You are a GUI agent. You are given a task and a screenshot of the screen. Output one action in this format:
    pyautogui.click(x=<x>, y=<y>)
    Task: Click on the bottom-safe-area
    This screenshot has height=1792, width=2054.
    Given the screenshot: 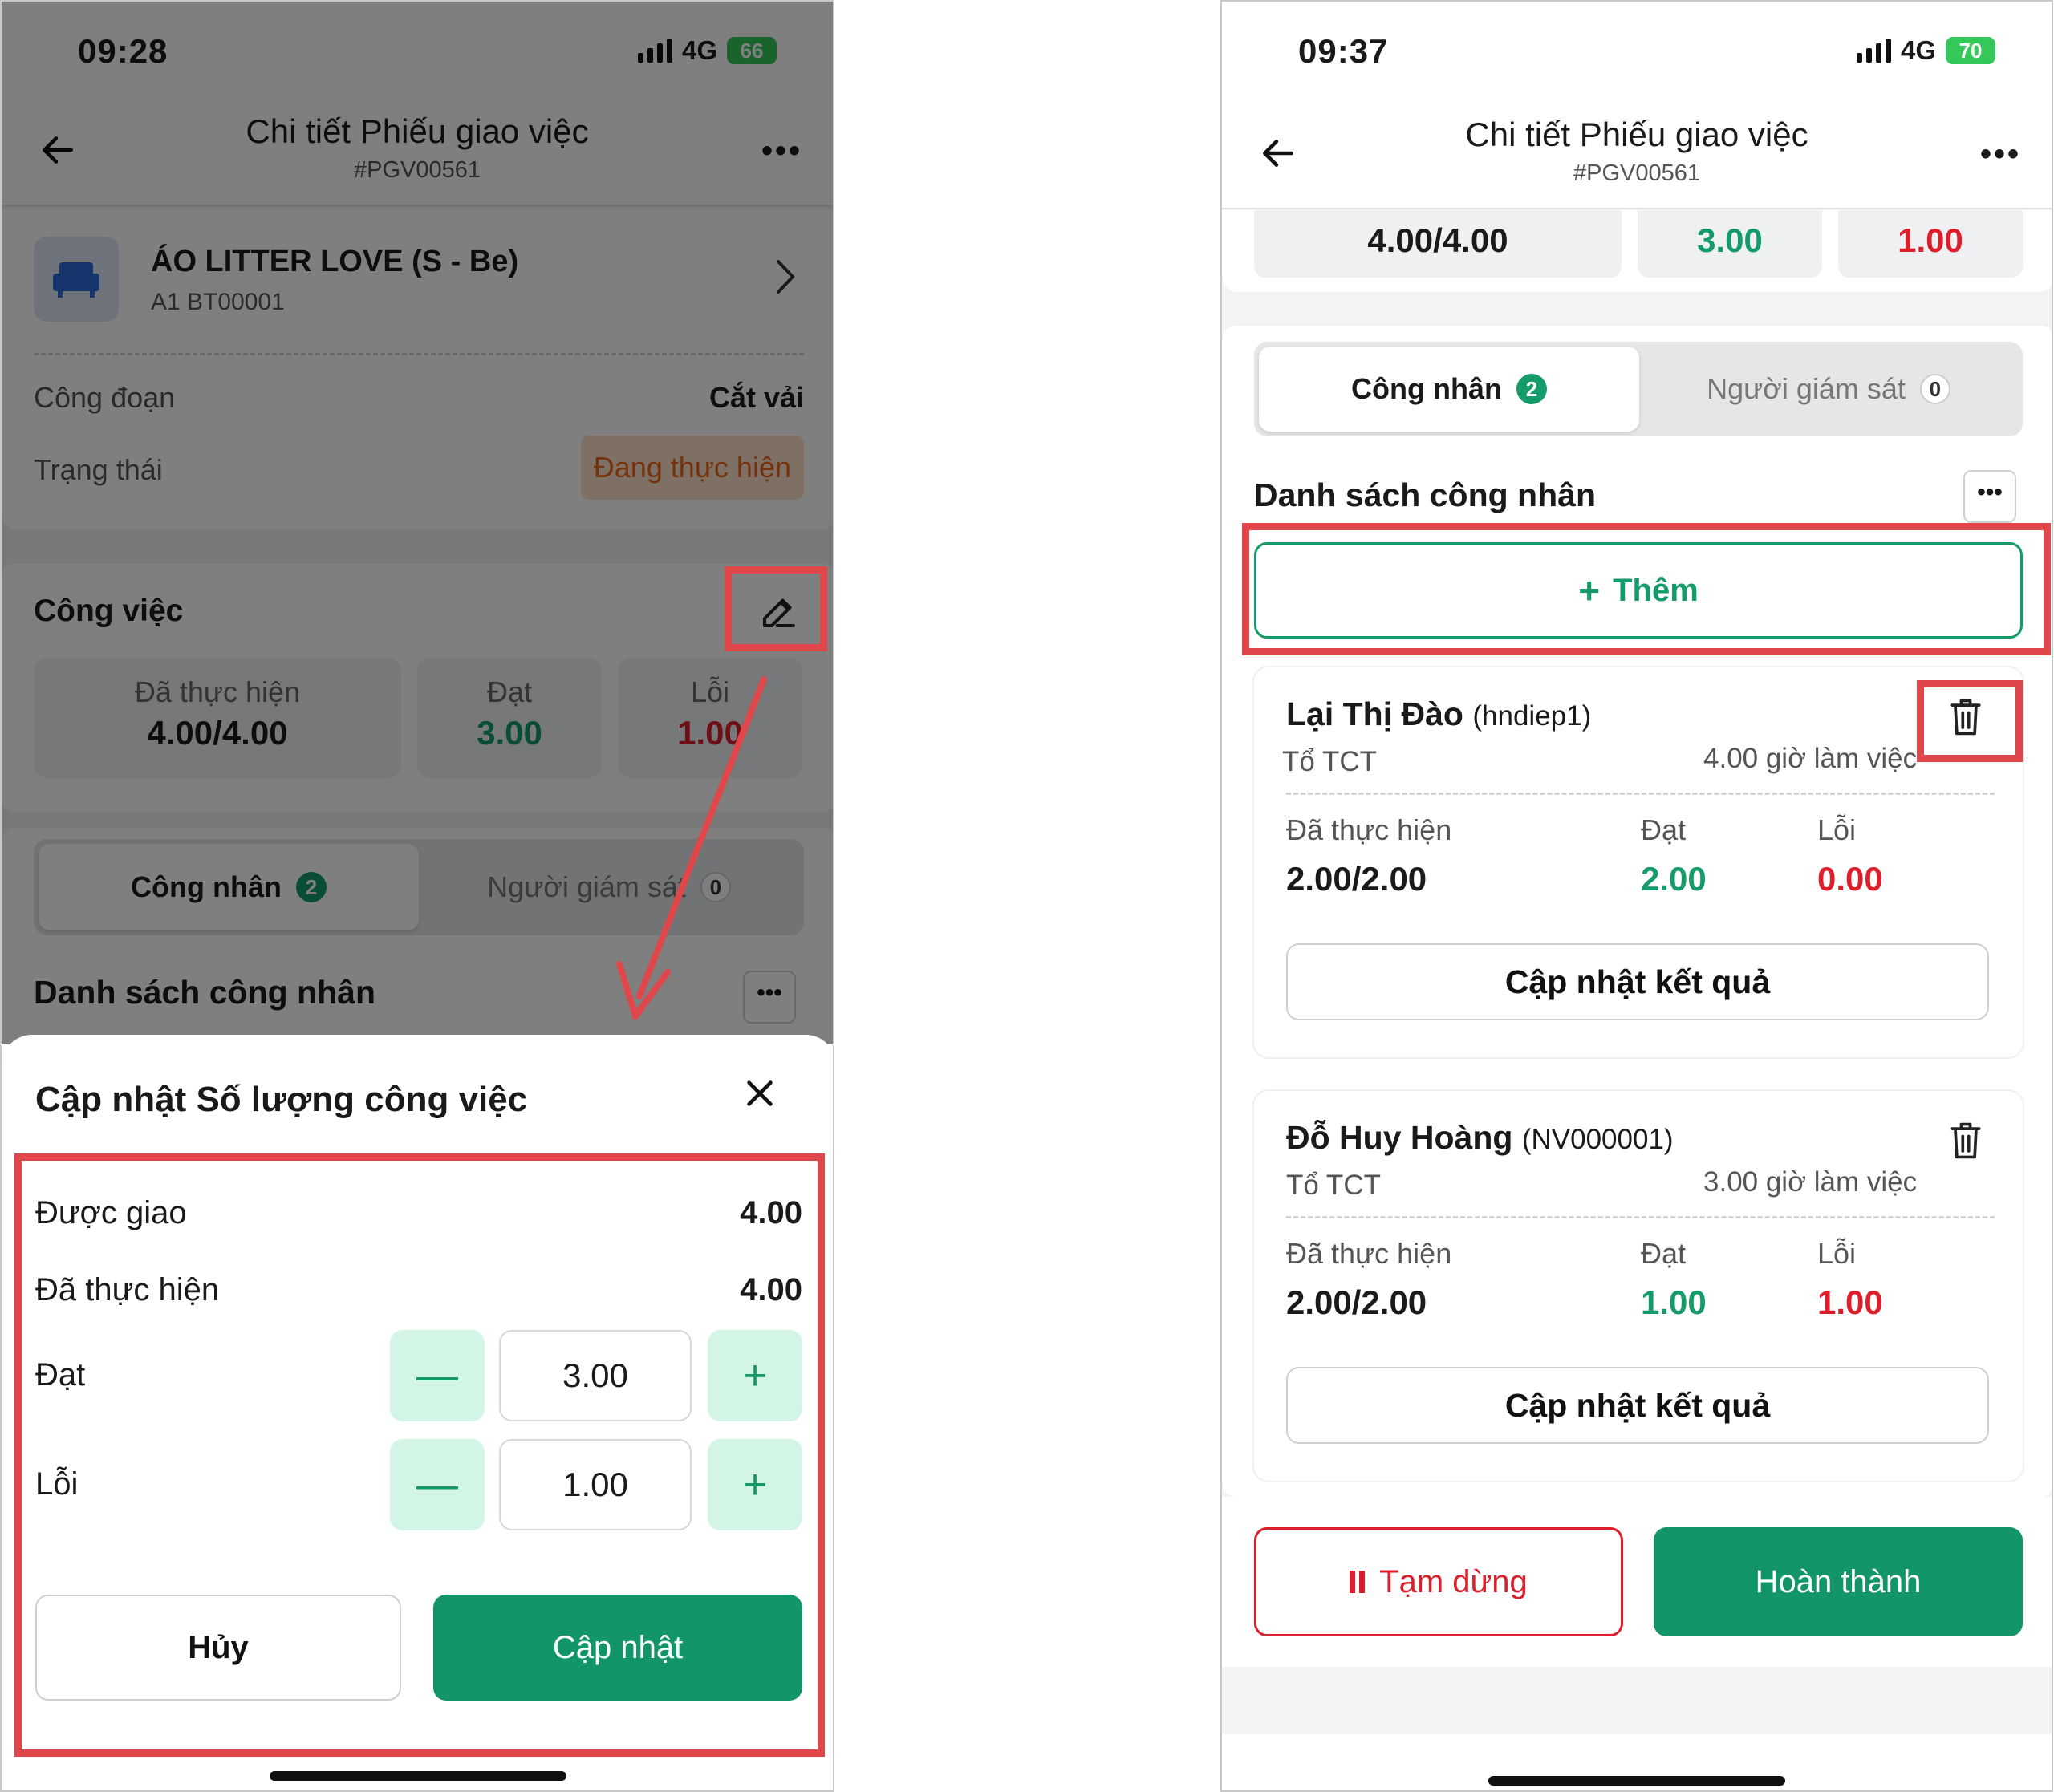 What is the action you would take?
    pyautogui.click(x=1637, y=1762)
    